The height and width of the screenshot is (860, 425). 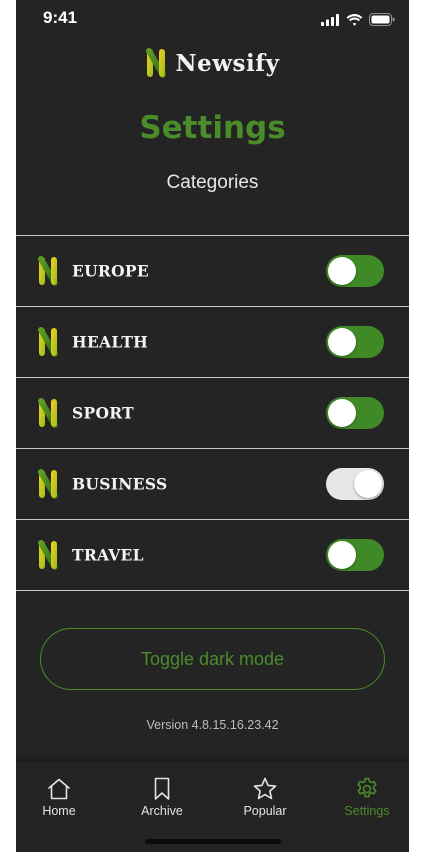 What do you see at coordinates (367, 811) in the screenshot?
I see `tab-label: Settings` at bounding box center [367, 811].